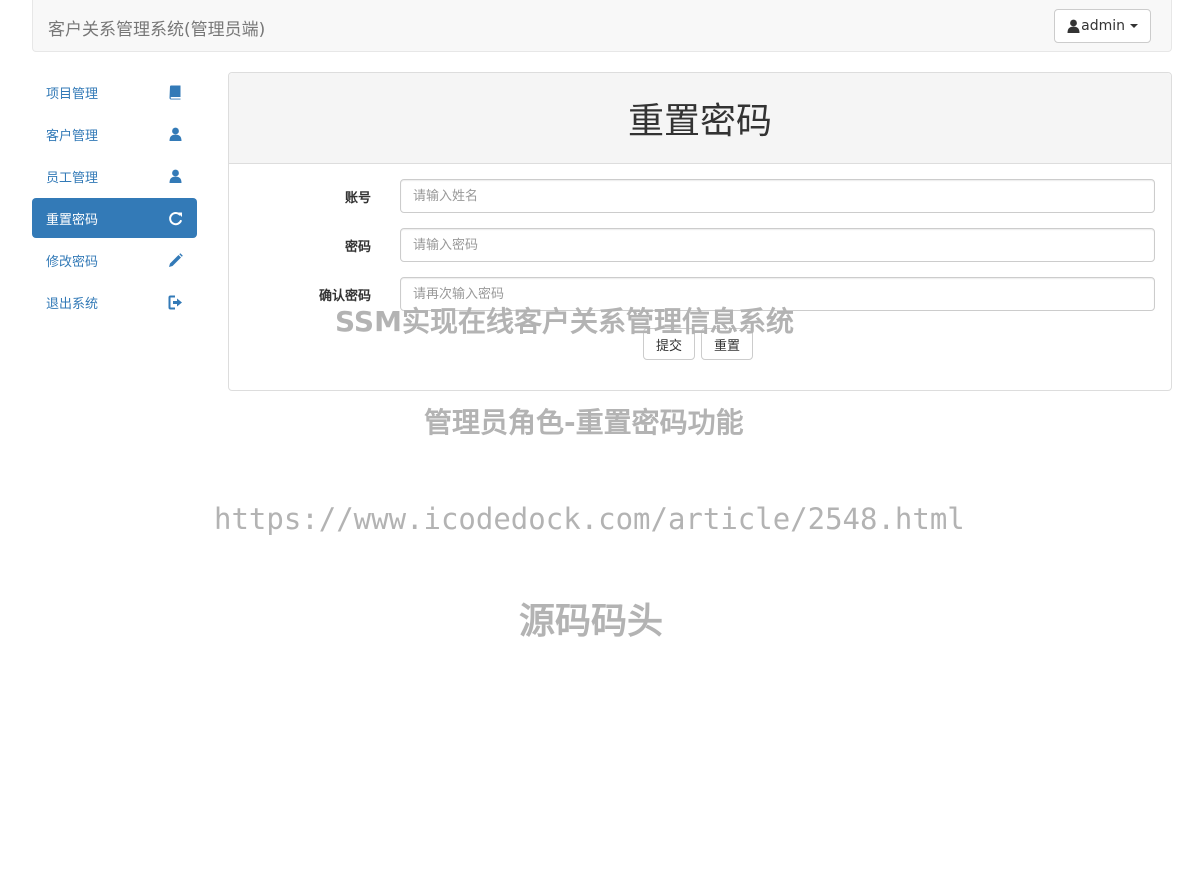 This screenshot has height=880, width=1203. I want to click on pencil-icon, so click(175, 260).